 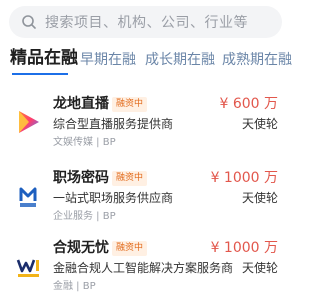 What do you see at coordinates (113, 124) in the screenshot?
I see `project-description: 综合型直播服务提供商` at bounding box center [113, 124].